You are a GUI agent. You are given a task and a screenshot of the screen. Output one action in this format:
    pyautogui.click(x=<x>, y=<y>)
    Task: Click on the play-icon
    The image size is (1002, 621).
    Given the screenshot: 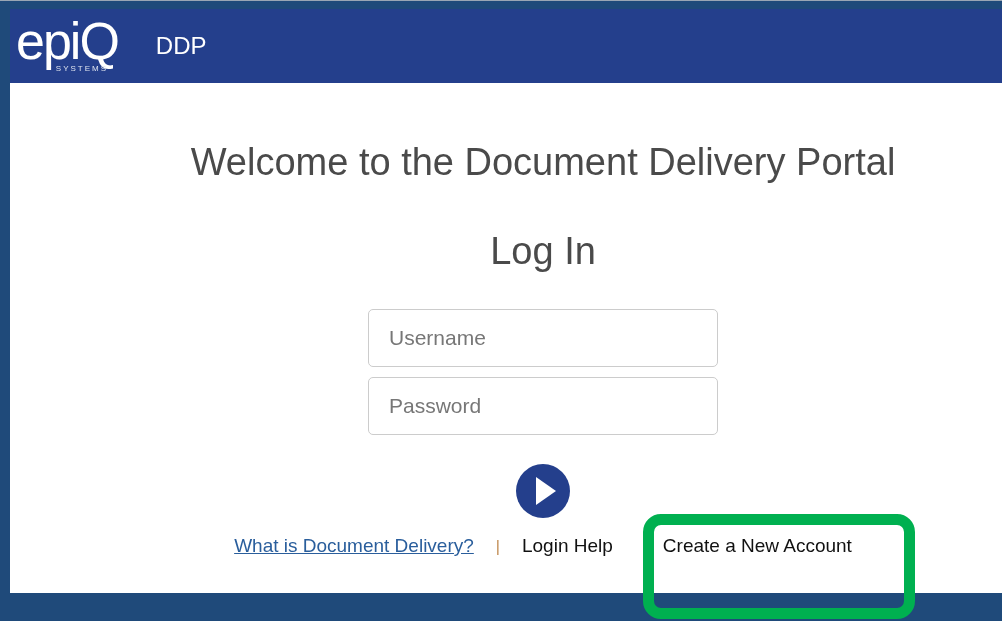 What is the action you would take?
    pyautogui.click(x=543, y=491)
    